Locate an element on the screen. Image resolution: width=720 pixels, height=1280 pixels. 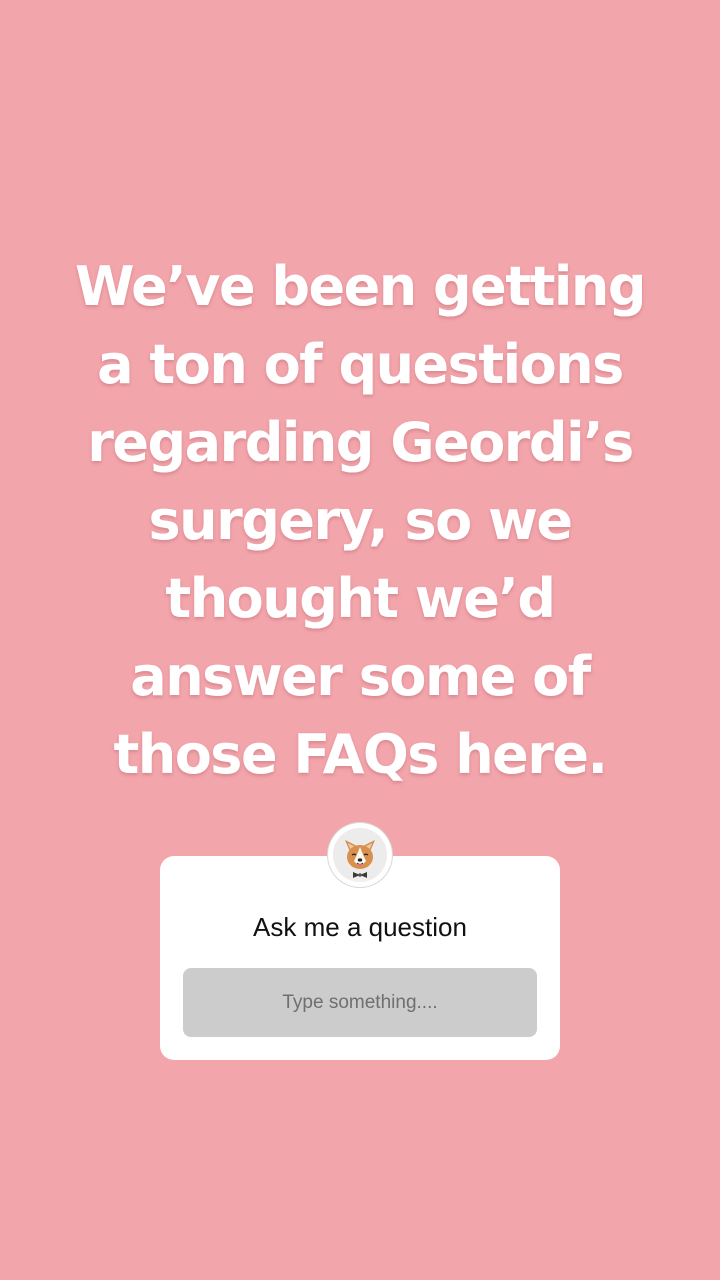
story-text-line: surgery, so we is located at coordinates (361, 520).